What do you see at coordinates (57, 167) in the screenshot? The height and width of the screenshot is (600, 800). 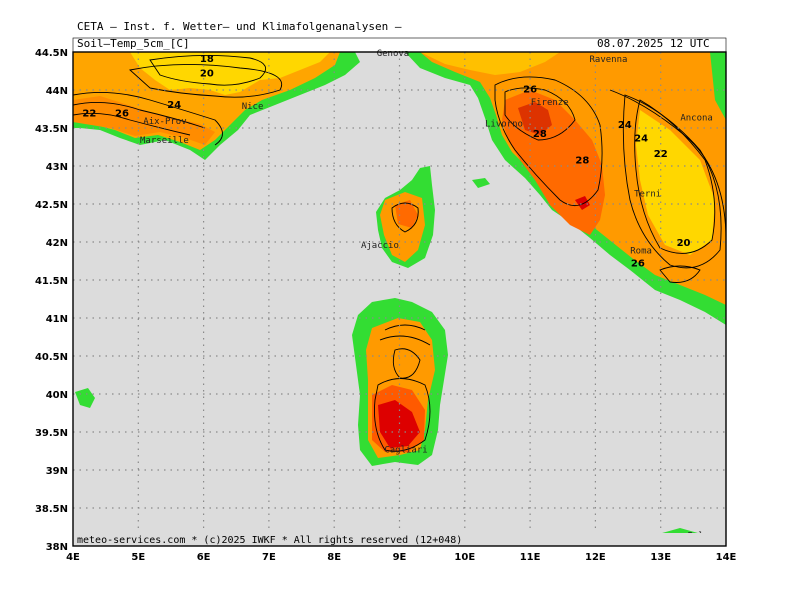 I see `lat-tick-label: 43N` at bounding box center [57, 167].